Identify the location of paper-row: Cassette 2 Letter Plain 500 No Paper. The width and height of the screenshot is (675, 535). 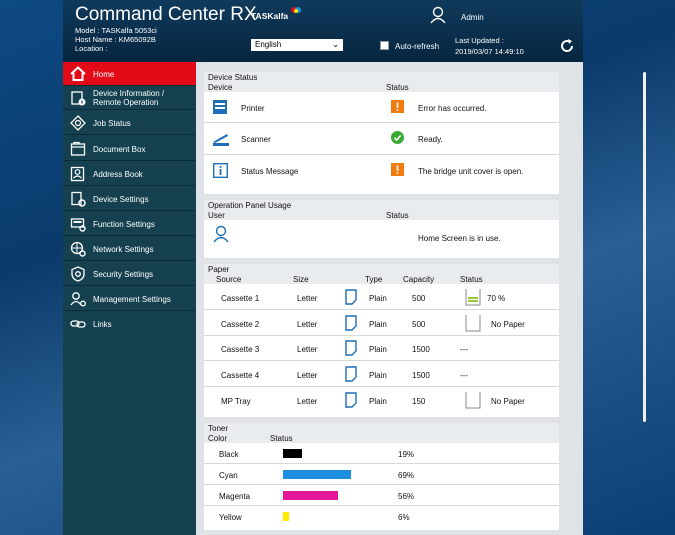
(381, 323).